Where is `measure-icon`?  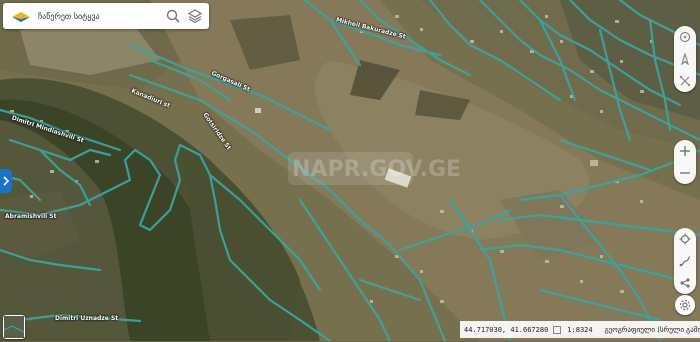 measure-icon is located at coordinates (685, 81).